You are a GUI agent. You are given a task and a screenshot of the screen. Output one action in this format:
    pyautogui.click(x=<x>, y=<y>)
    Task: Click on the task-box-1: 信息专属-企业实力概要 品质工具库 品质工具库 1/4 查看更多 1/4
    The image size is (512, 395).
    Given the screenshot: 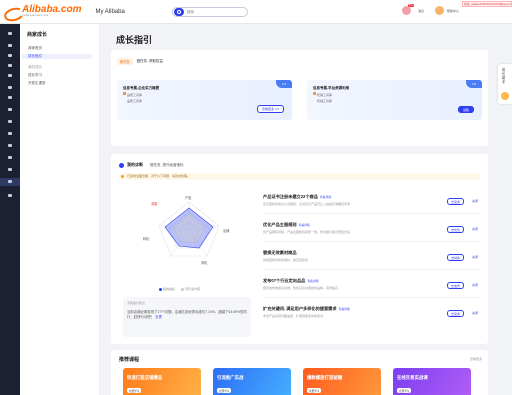 What is the action you would take?
    pyautogui.click(x=204, y=100)
    